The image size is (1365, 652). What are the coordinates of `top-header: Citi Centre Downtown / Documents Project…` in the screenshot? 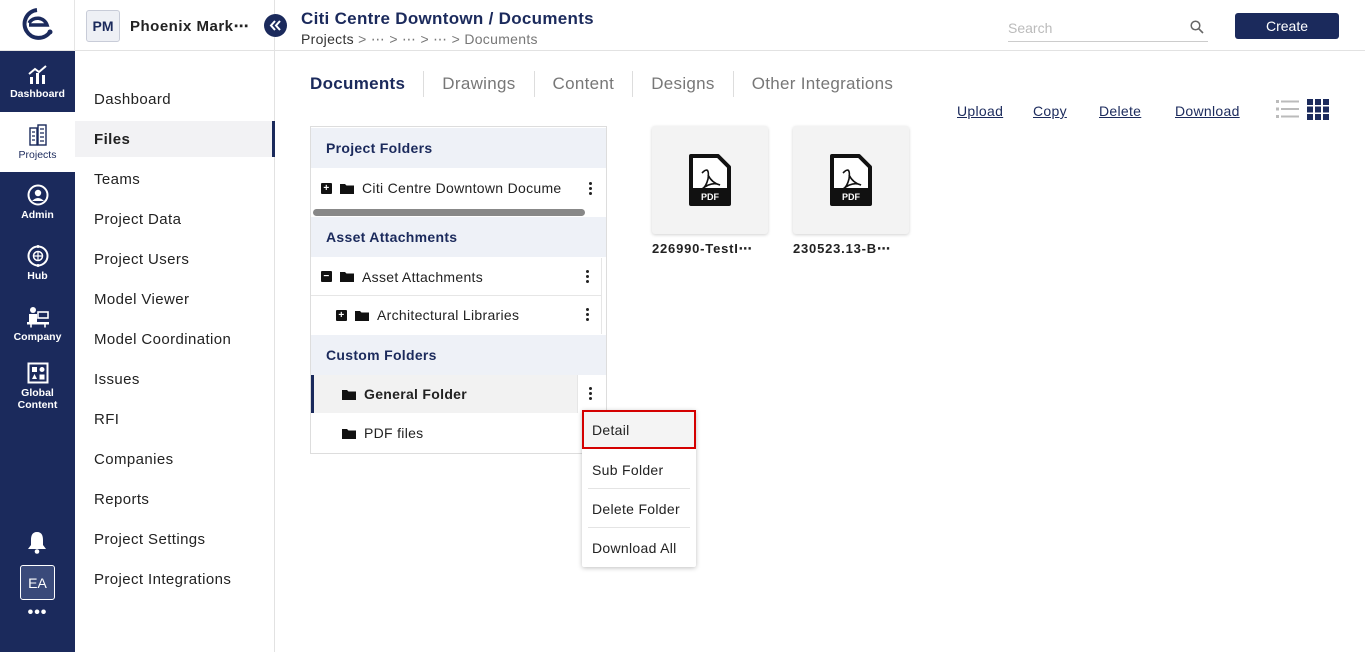 It's located at (820, 25).